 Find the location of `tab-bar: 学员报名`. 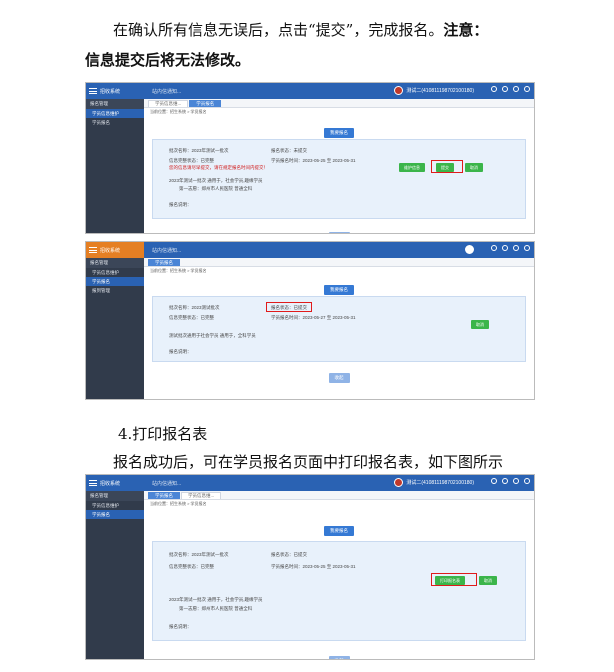

tab-bar: 学员报名 is located at coordinates (339, 262).